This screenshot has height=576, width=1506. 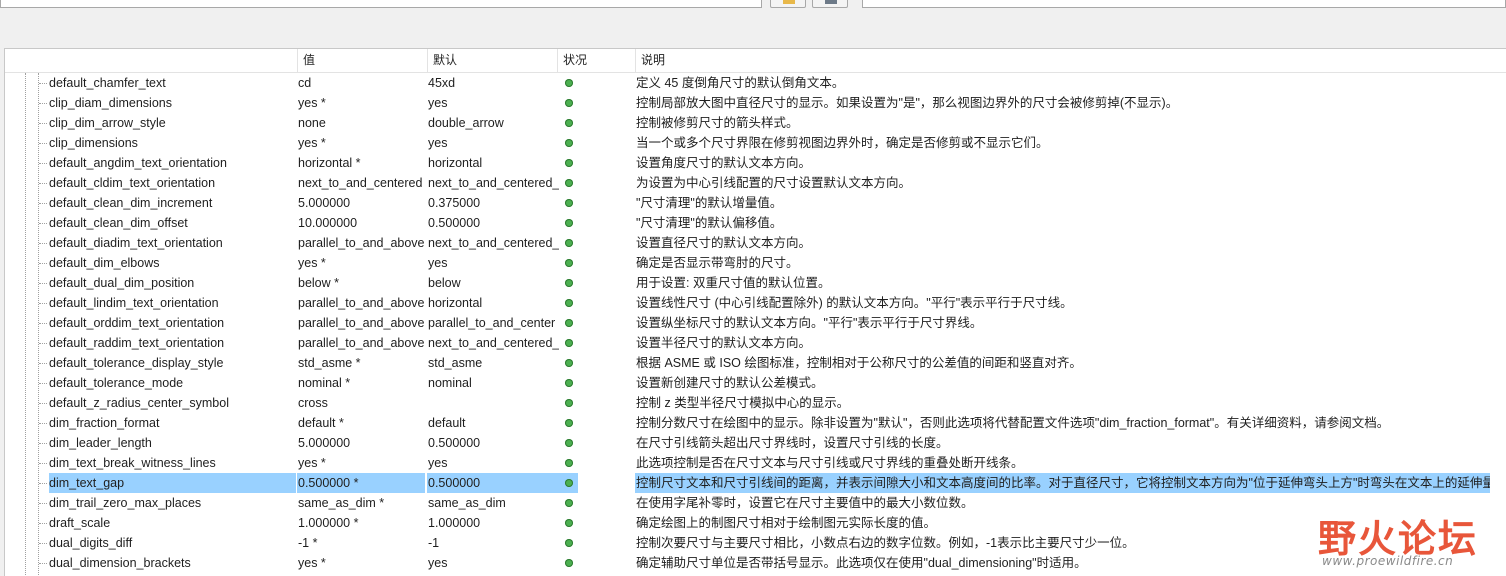 I want to click on open-button, so click(x=788, y=4).